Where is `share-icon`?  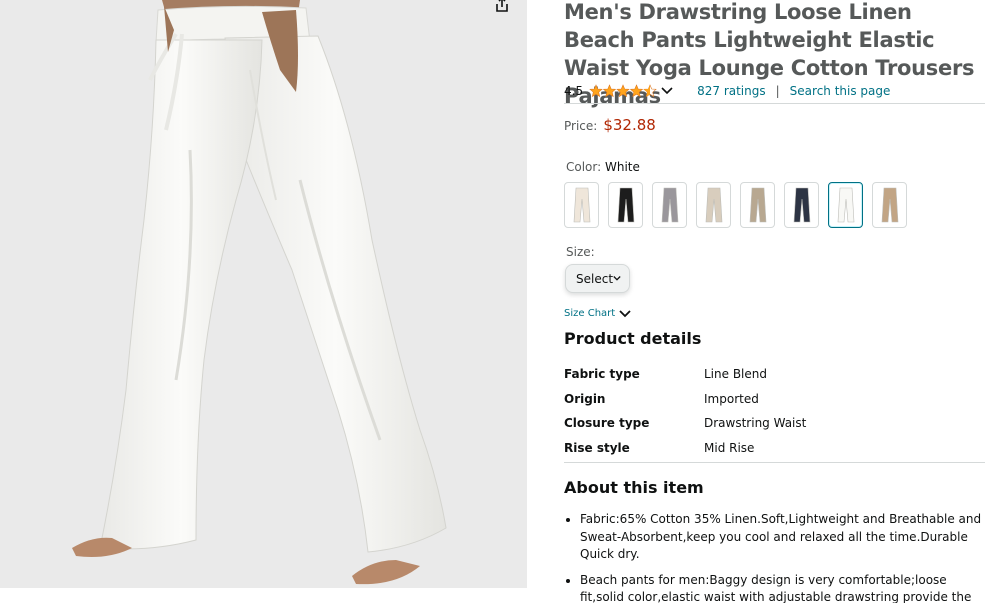 share-icon is located at coordinates (502, 6).